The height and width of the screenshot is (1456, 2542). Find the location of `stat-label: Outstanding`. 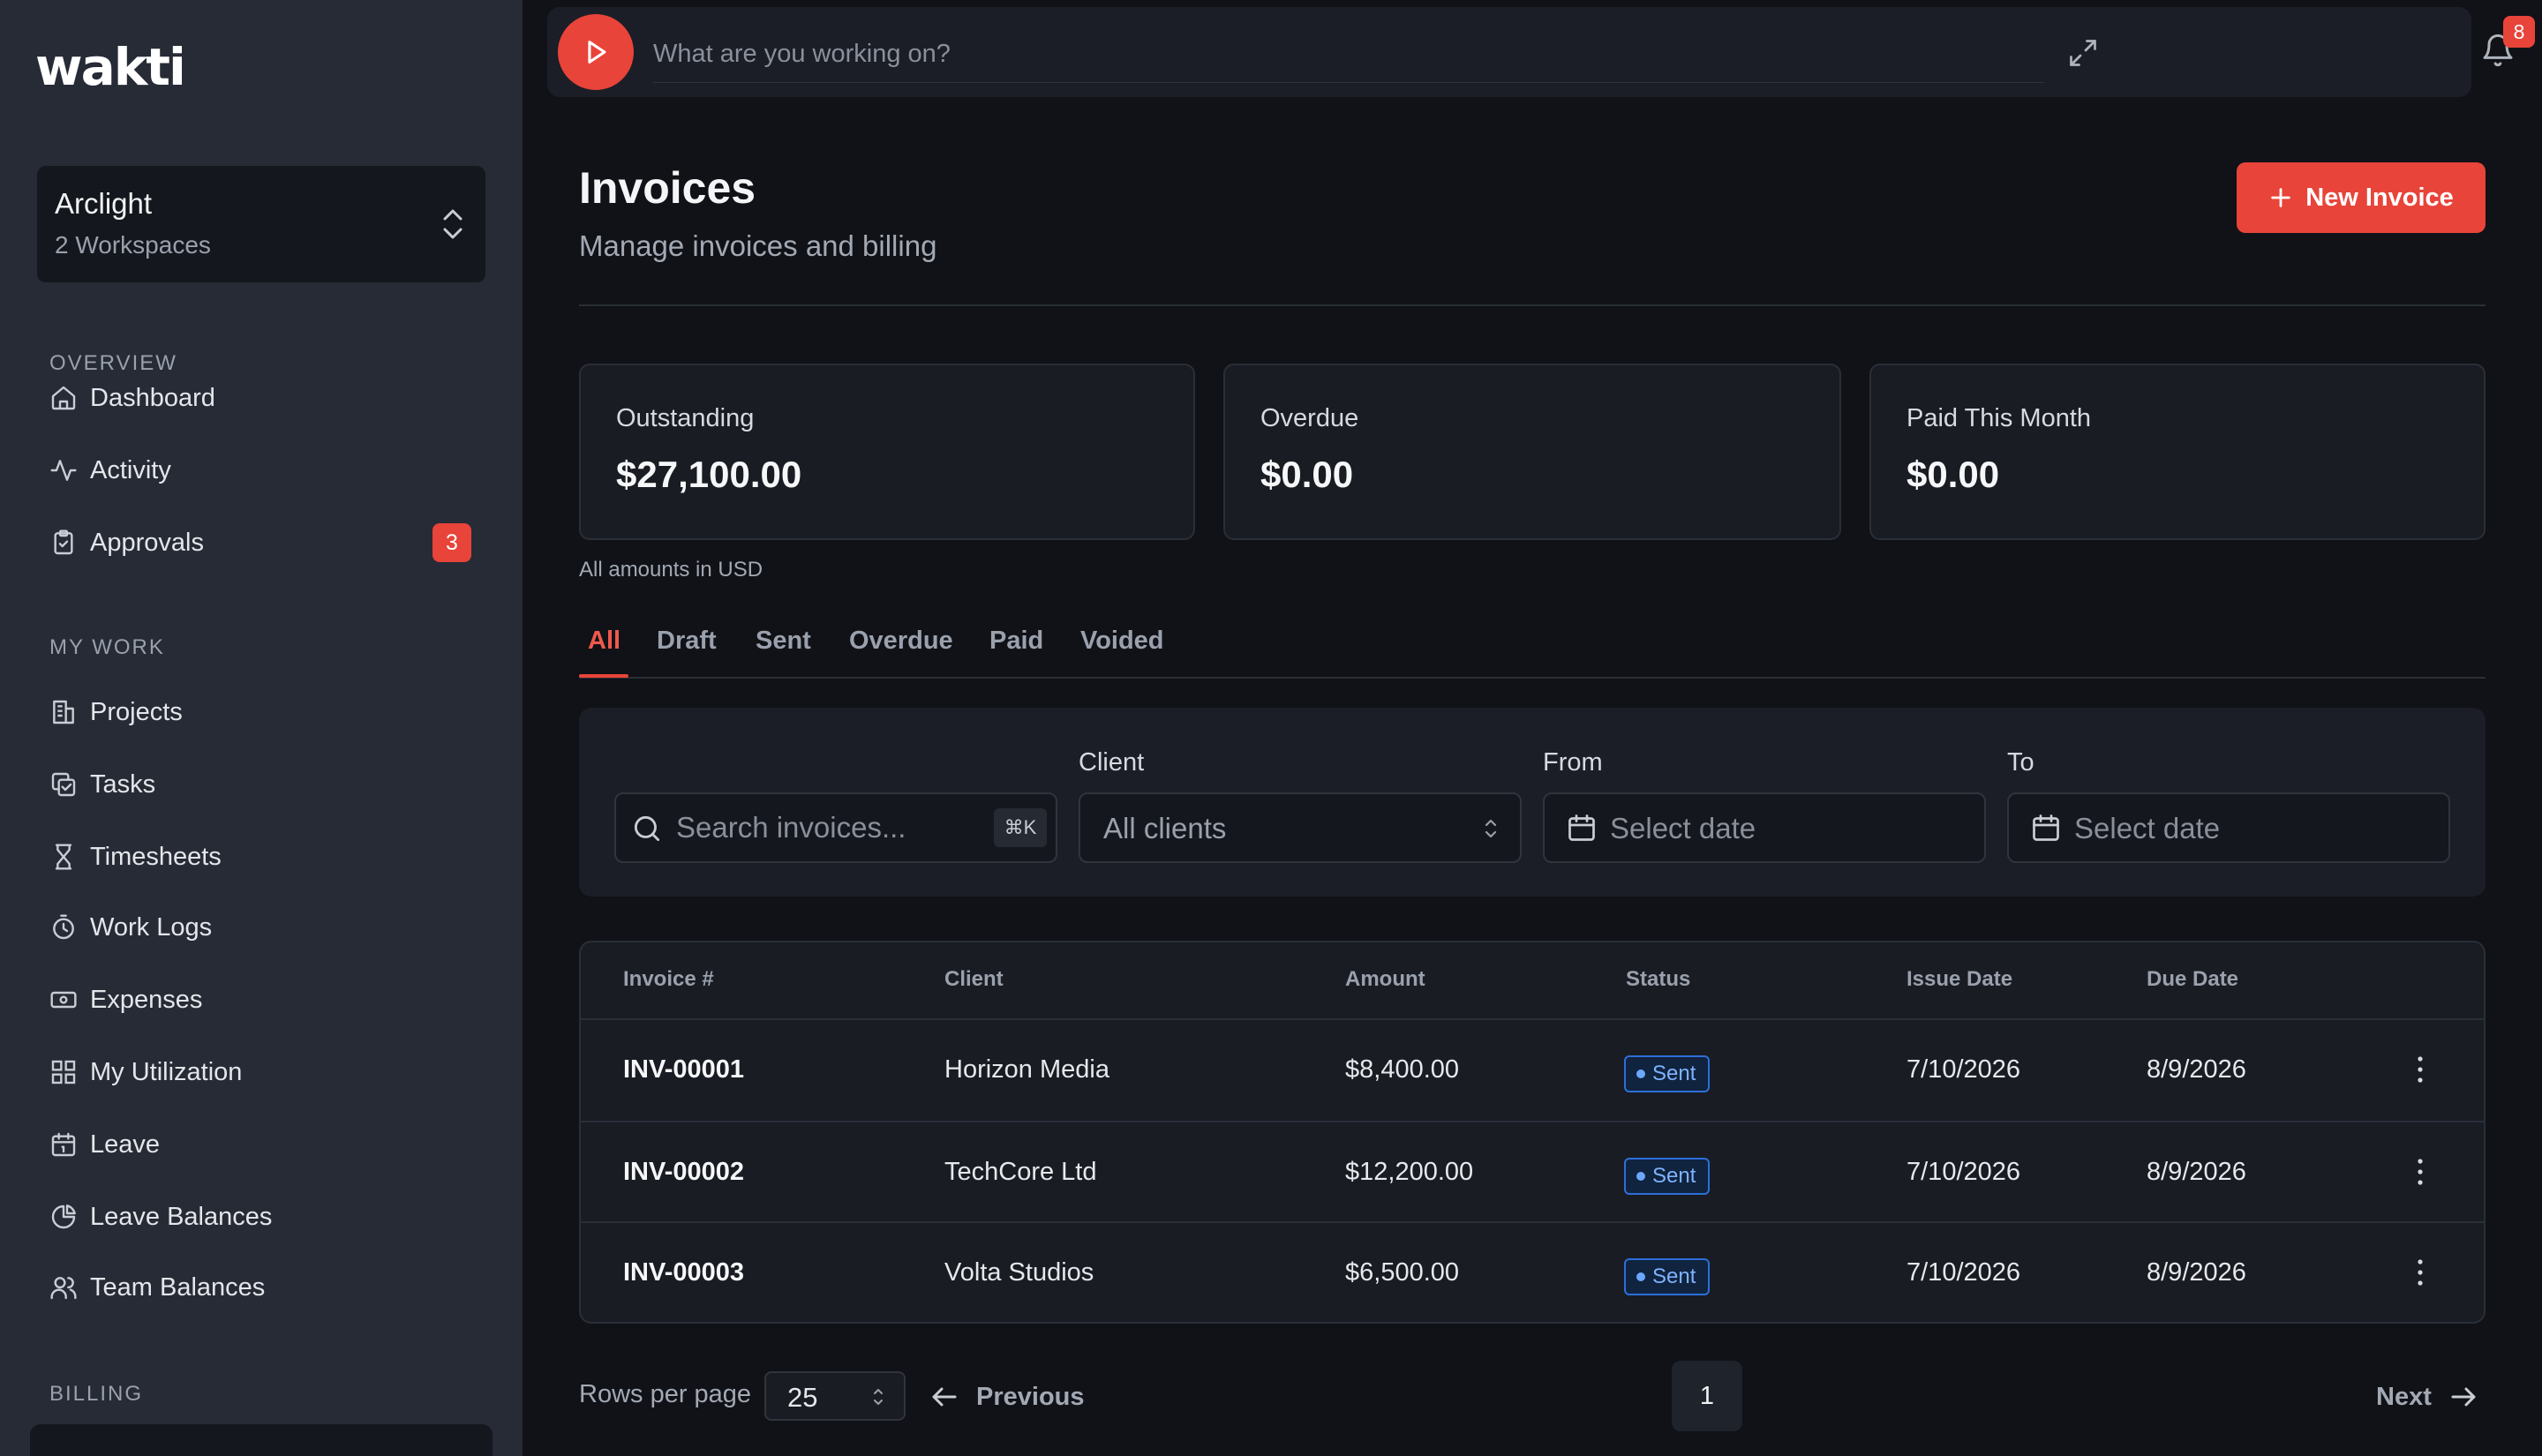

stat-label: Outstanding is located at coordinates (686, 418).